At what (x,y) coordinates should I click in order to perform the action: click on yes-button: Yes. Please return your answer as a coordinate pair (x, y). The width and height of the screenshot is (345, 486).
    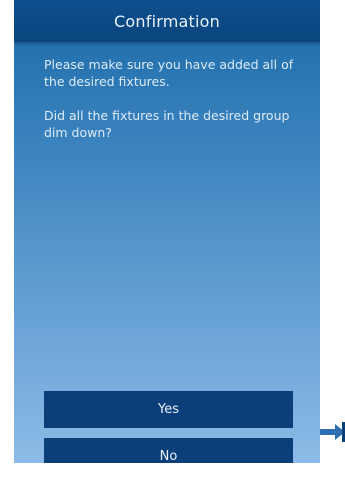
    Looking at the image, I should click on (168, 409).